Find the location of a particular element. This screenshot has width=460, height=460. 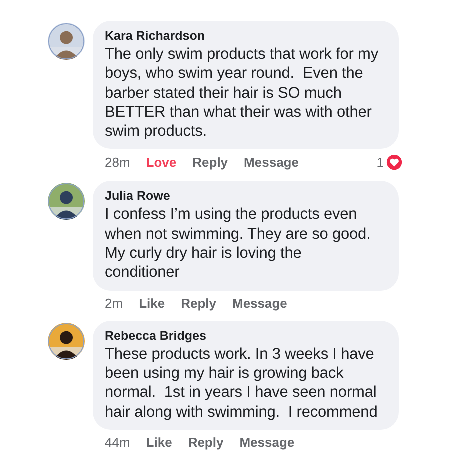

comment-text: I confess I’m using the products even when not swimming. They are so good. My curly dry hair is loving the conditioner is located at coordinates (238, 244).